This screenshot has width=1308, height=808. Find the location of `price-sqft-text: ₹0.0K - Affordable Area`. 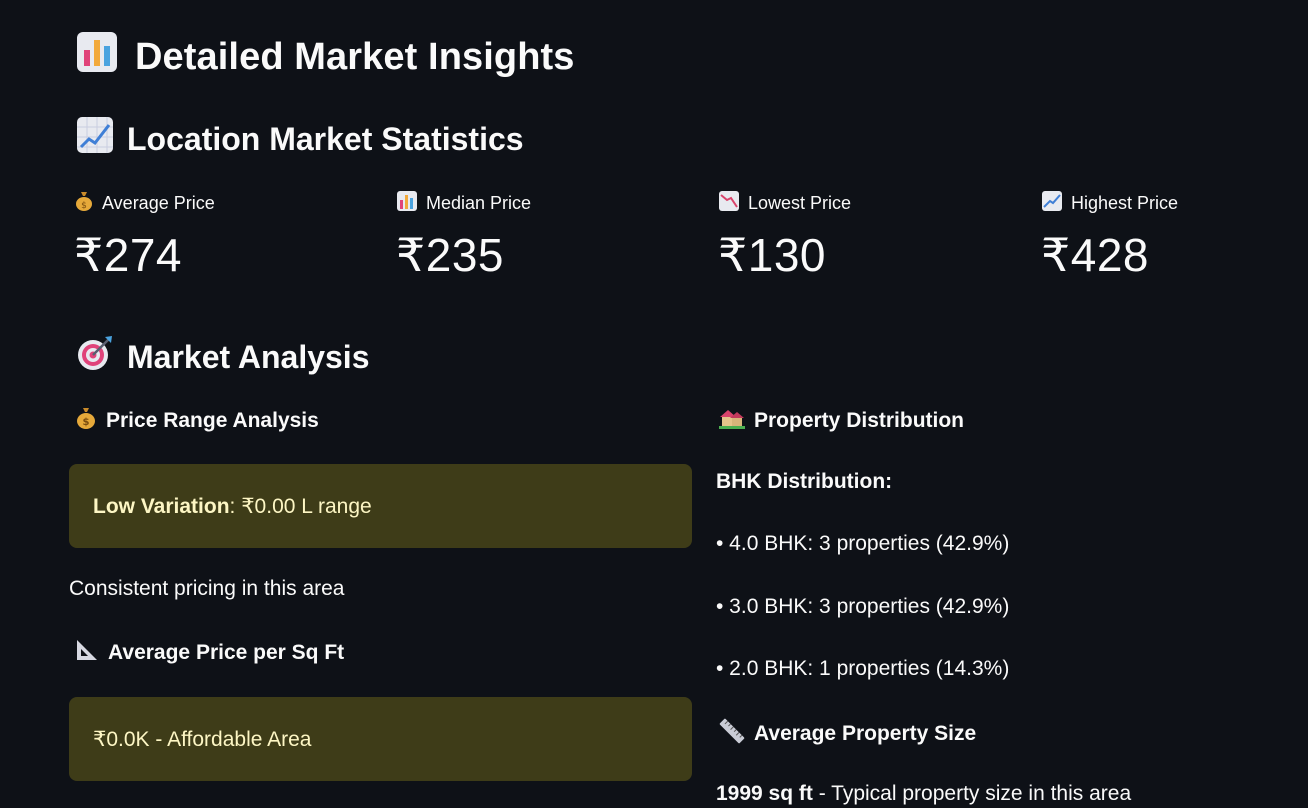

price-sqft-text: ₹0.0K - Affordable Area is located at coordinates (202, 739).